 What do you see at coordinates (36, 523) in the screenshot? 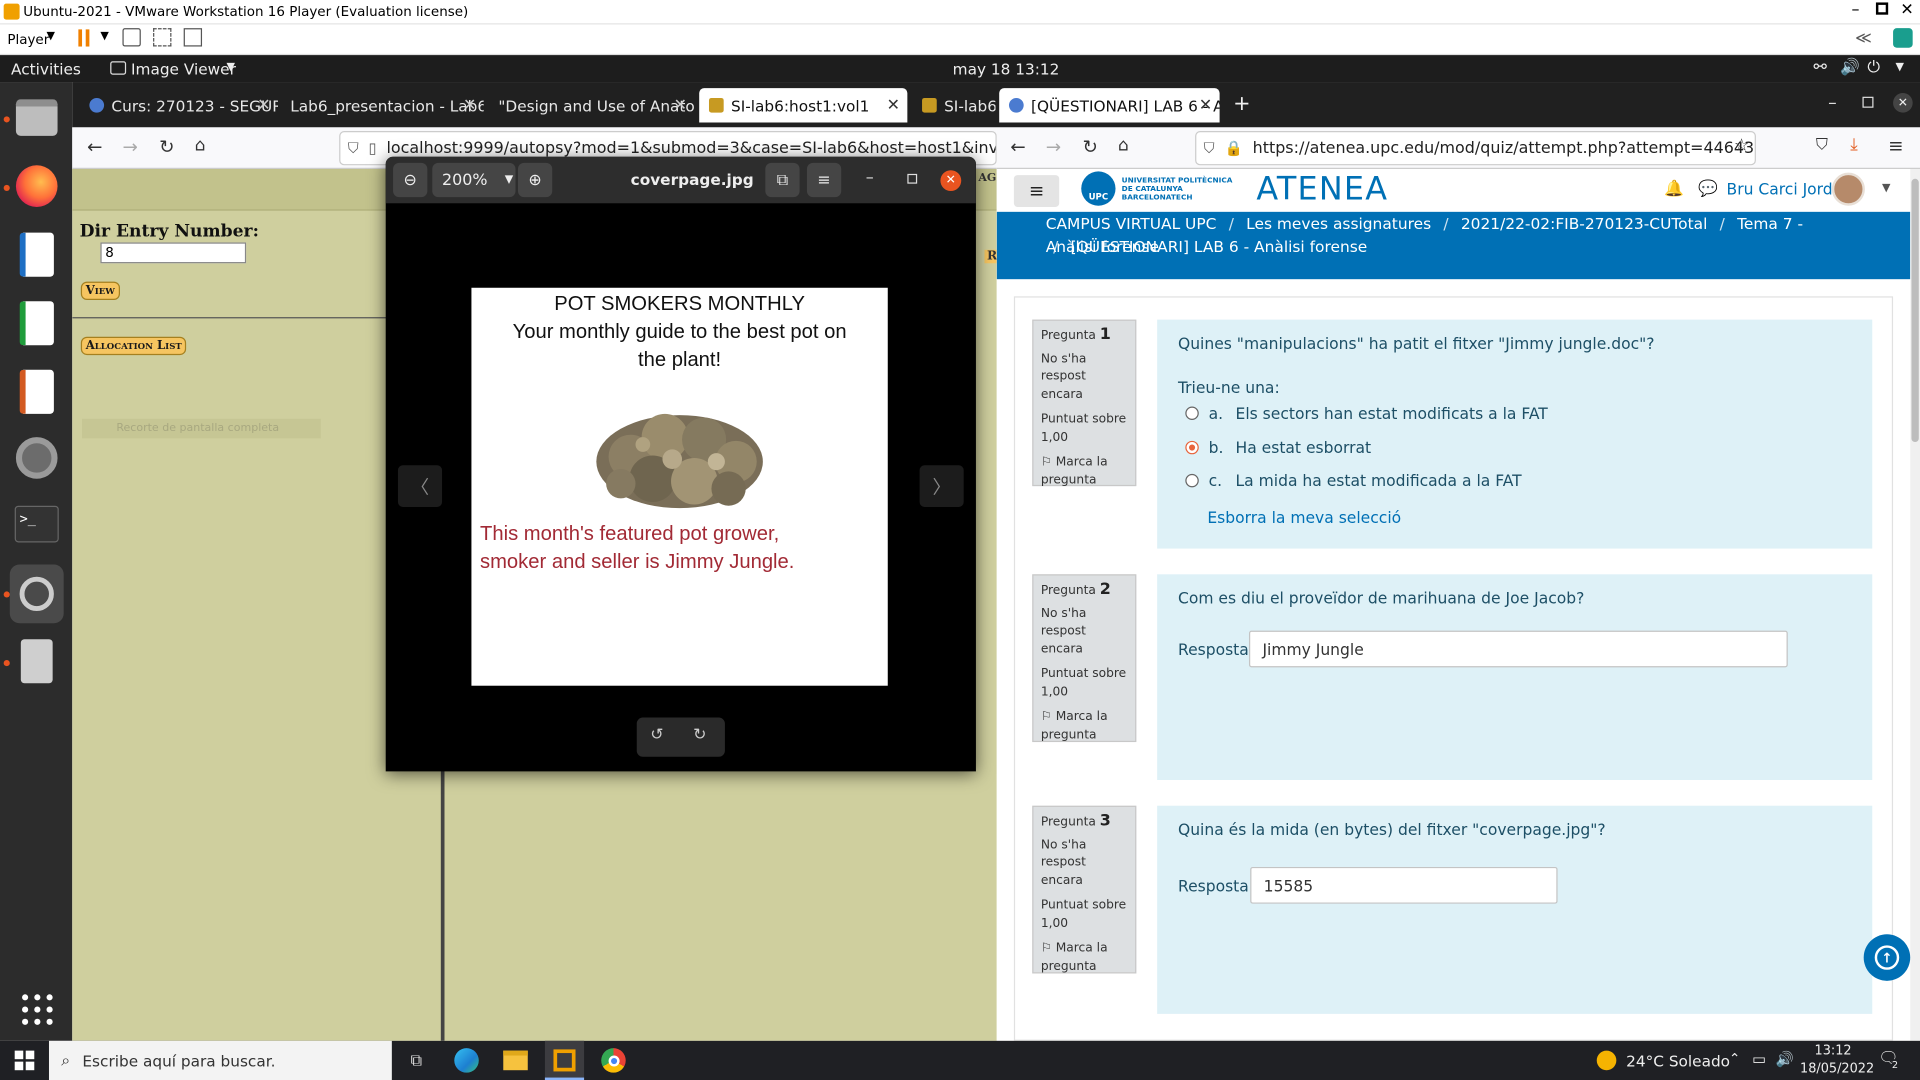
I see `terminal-icon: >_` at bounding box center [36, 523].